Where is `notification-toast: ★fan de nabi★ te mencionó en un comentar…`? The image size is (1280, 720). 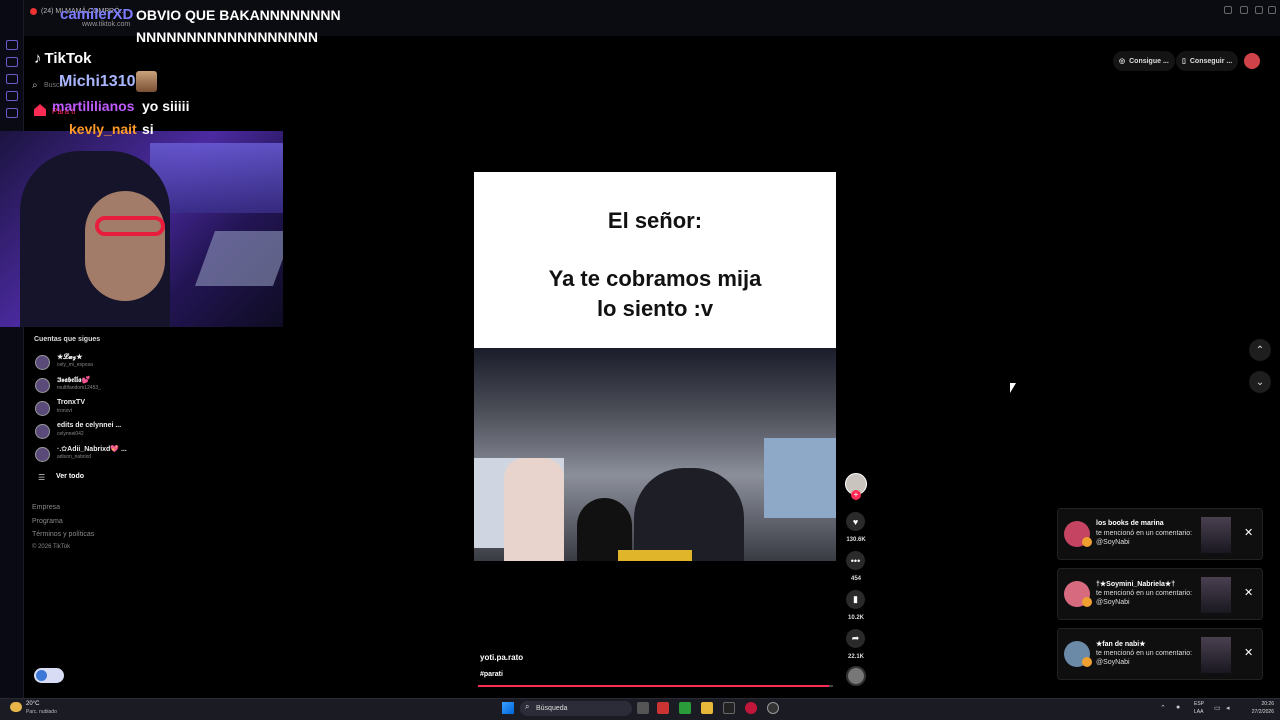
notification-toast: ★fan de nabi★ te mencionó en un comentar… is located at coordinates (1160, 654).